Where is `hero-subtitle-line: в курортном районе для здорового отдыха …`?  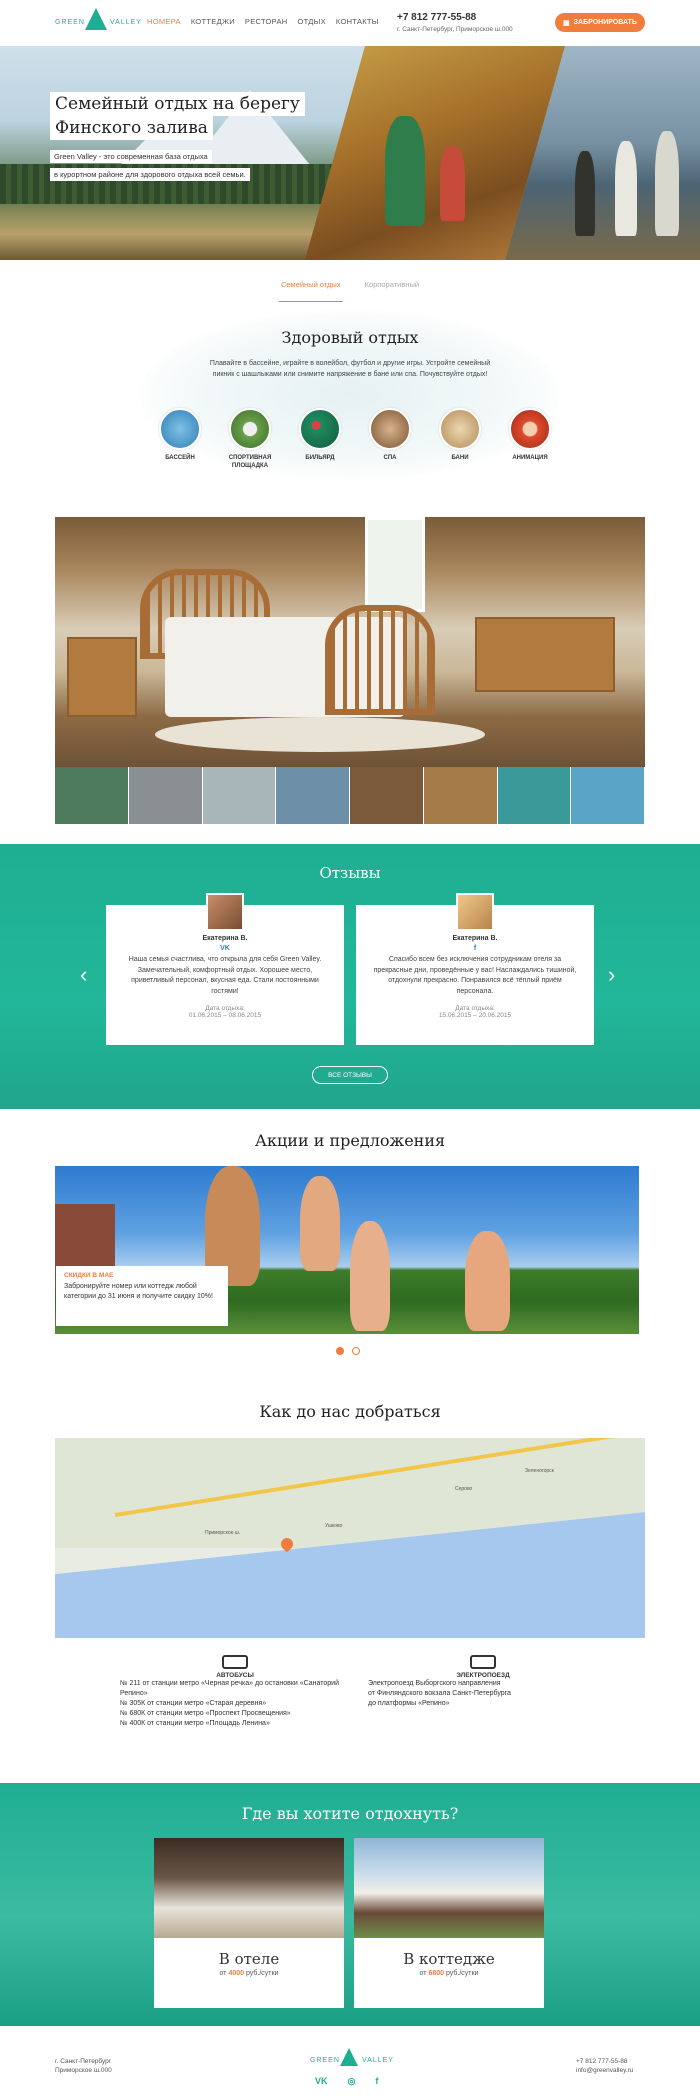 hero-subtitle-line: в курортном районе для здорового отдыха … is located at coordinates (150, 174).